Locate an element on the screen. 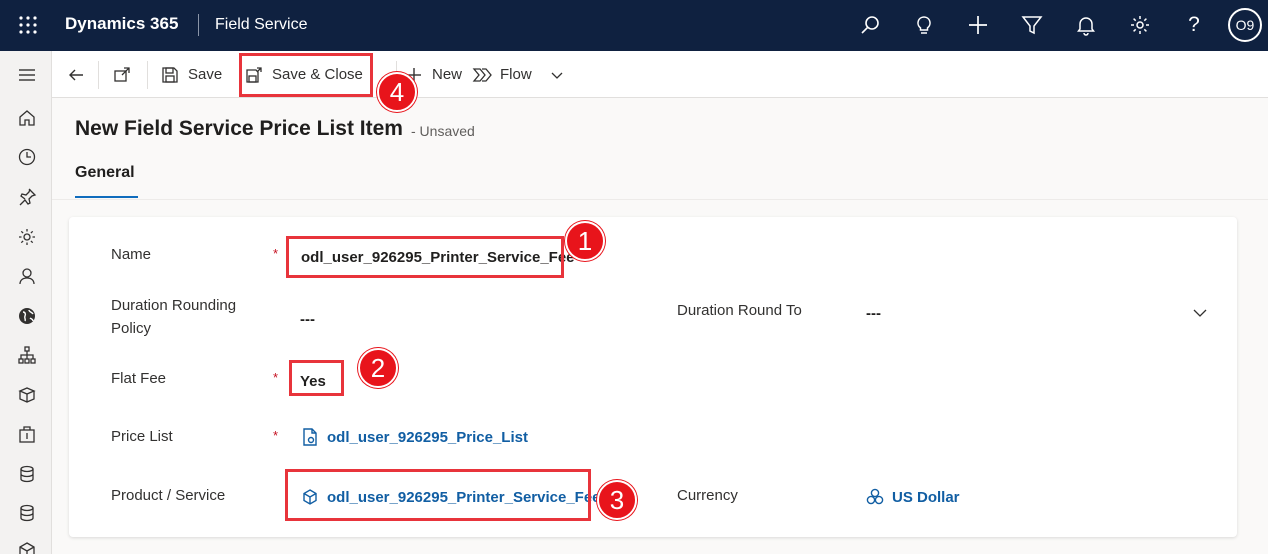  duration-rounding-policy-label: Duration Rounding Policy is located at coordinates (174, 317).